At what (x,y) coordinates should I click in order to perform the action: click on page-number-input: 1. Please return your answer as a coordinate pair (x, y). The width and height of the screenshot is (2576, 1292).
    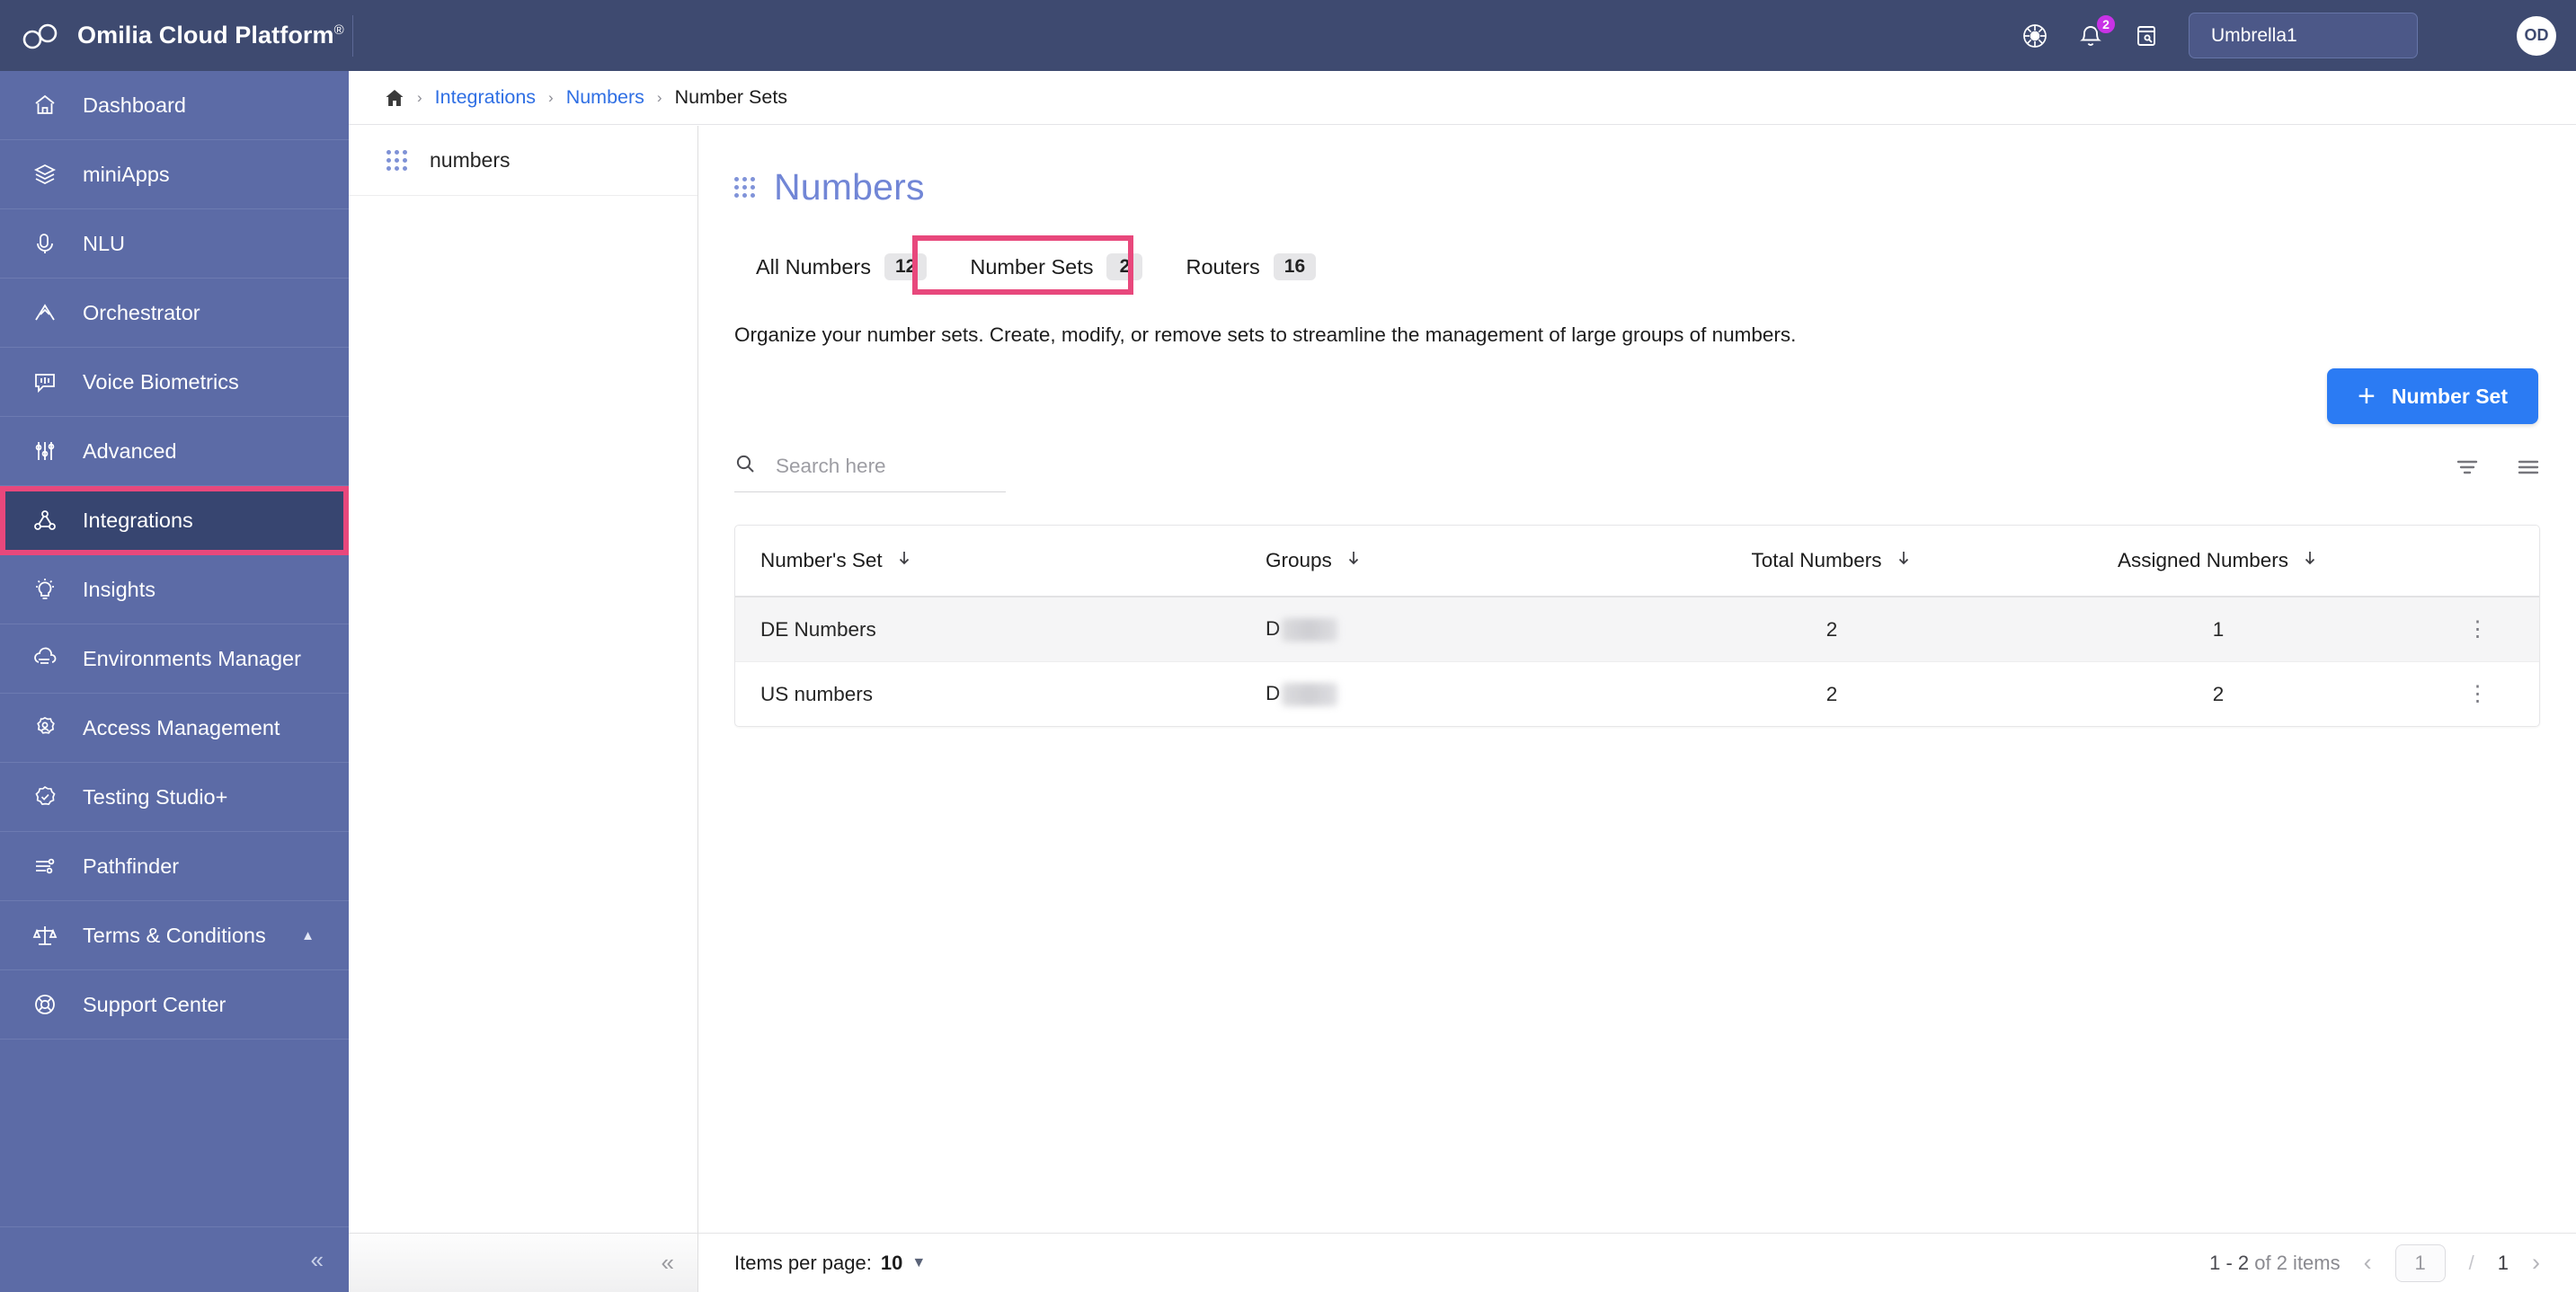
    Looking at the image, I should click on (2420, 1262).